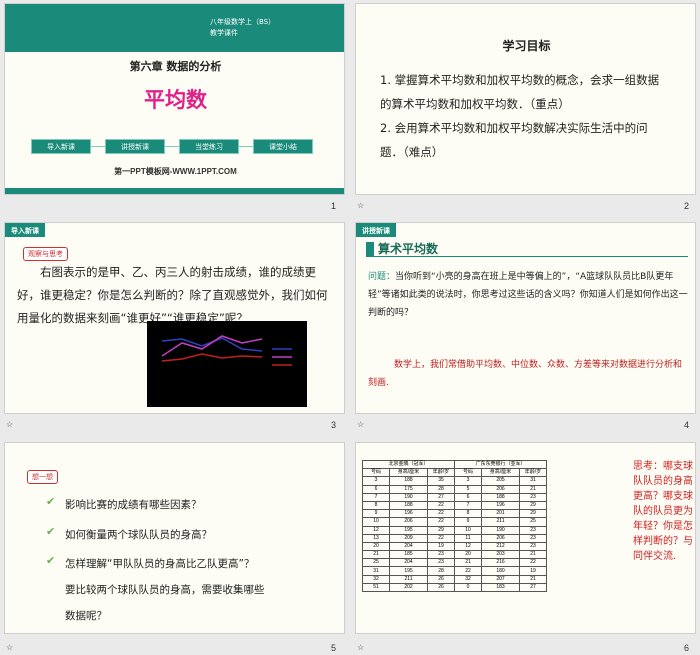 This screenshot has height=655, width=700. Describe the element at coordinates (224, 33) in the screenshot. I see `type-label: 教学课件` at that location.